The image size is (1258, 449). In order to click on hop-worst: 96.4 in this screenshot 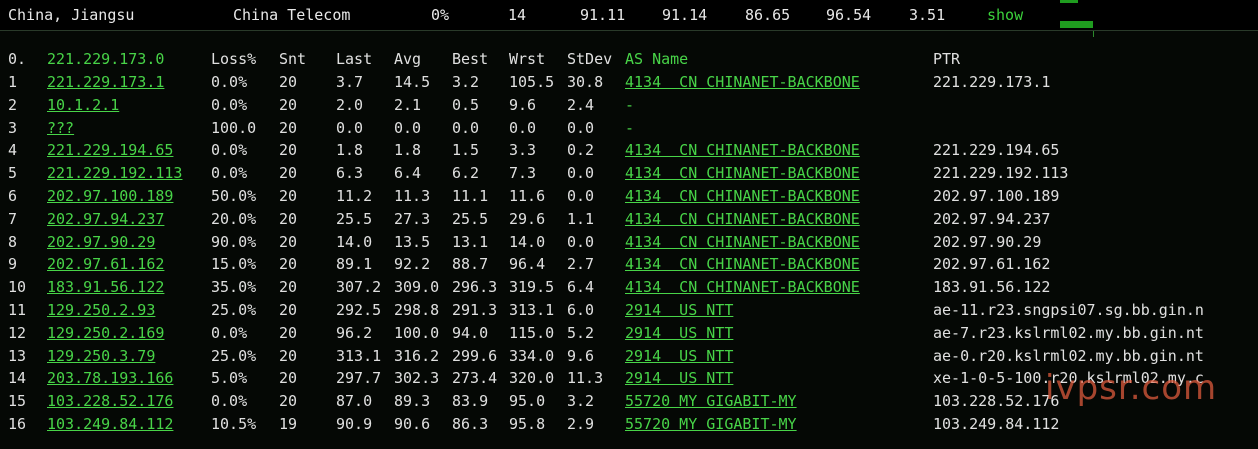, I will do `click(527, 264)`.